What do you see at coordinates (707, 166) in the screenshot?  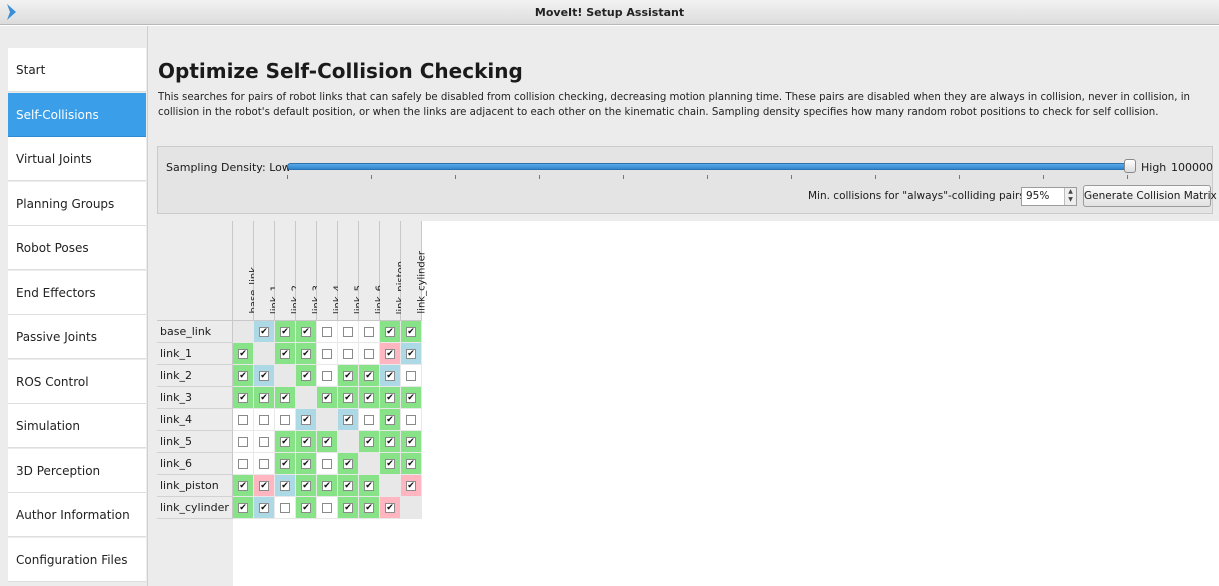 I see `sampling-density-slider` at bounding box center [707, 166].